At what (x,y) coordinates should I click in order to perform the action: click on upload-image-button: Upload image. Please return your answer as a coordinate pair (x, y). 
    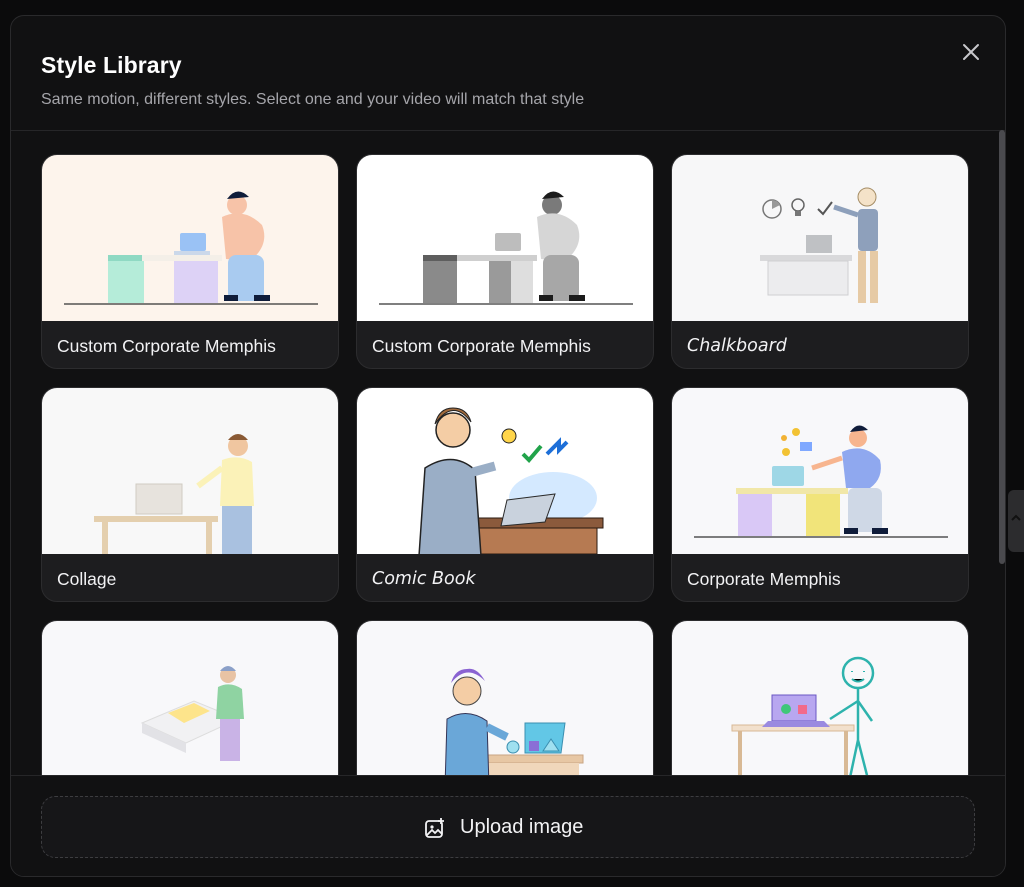
    Looking at the image, I should click on (508, 827).